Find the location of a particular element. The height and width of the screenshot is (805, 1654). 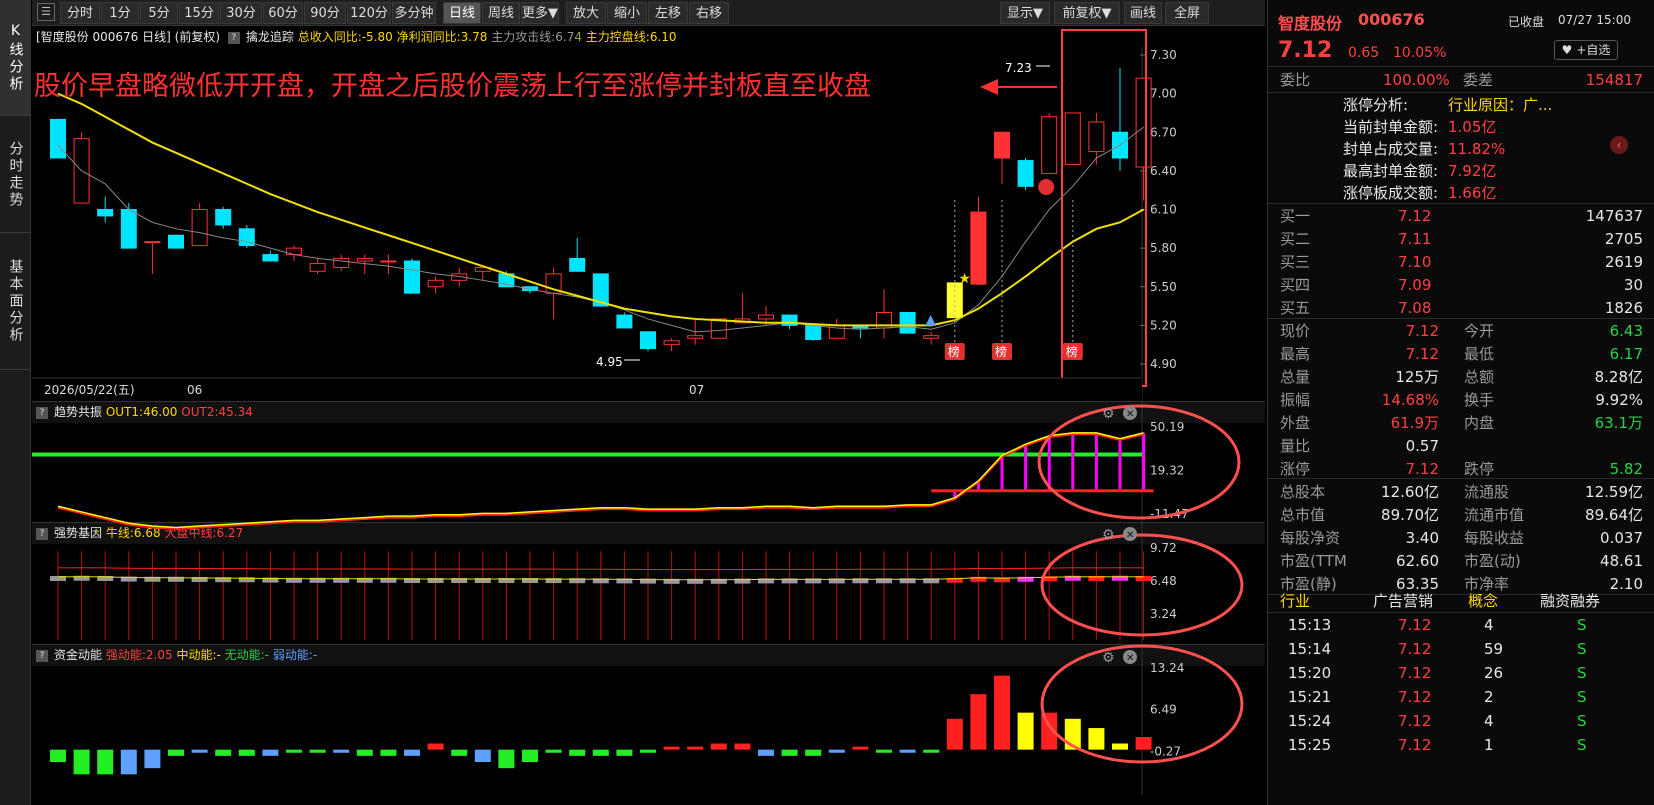

bid-row: 买二 7.11 2705 is located at coordinates (1461, 239).